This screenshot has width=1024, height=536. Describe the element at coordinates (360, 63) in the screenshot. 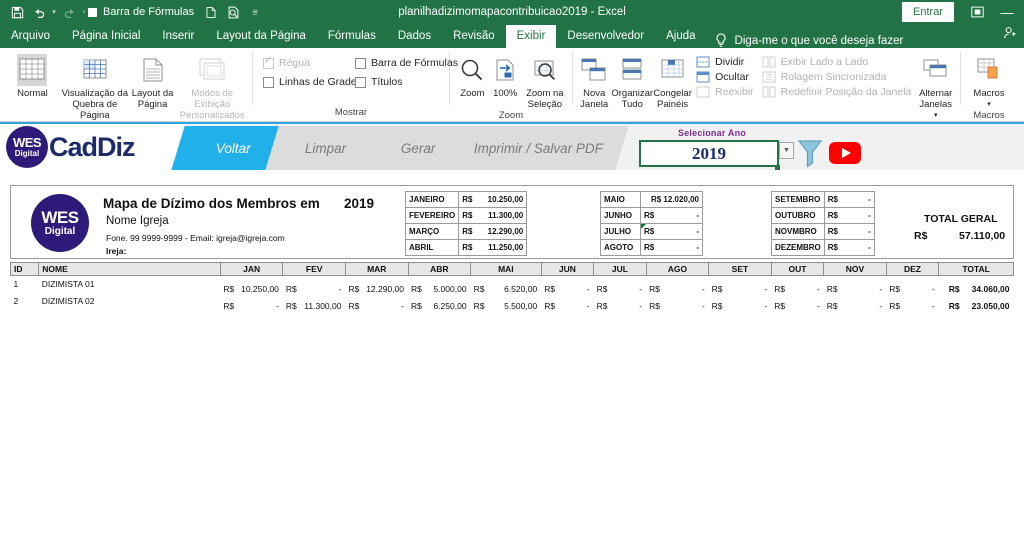

I see `checkbox-barra-de-formulas-box` at that location.